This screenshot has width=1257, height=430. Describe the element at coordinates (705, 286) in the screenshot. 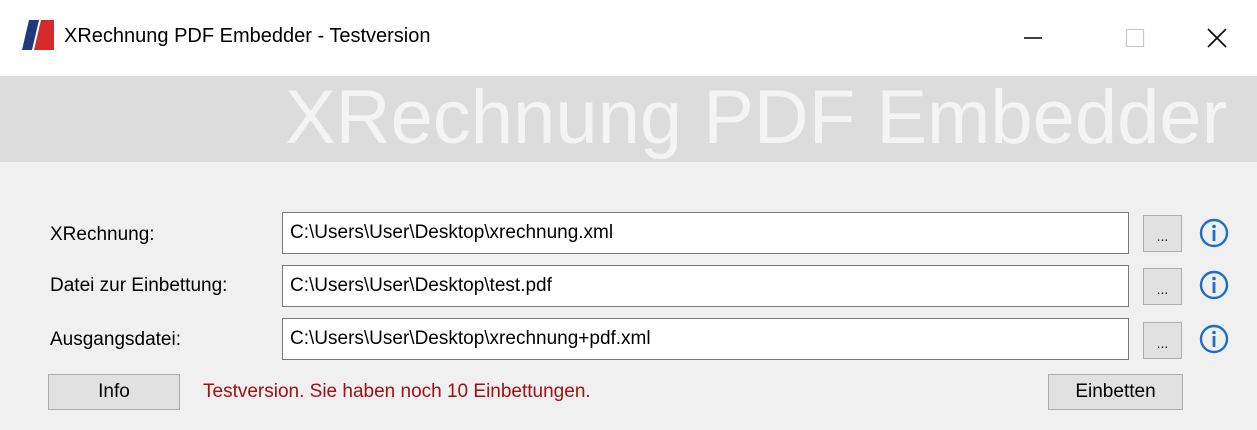

I see `embed-file-path-input` at that location.